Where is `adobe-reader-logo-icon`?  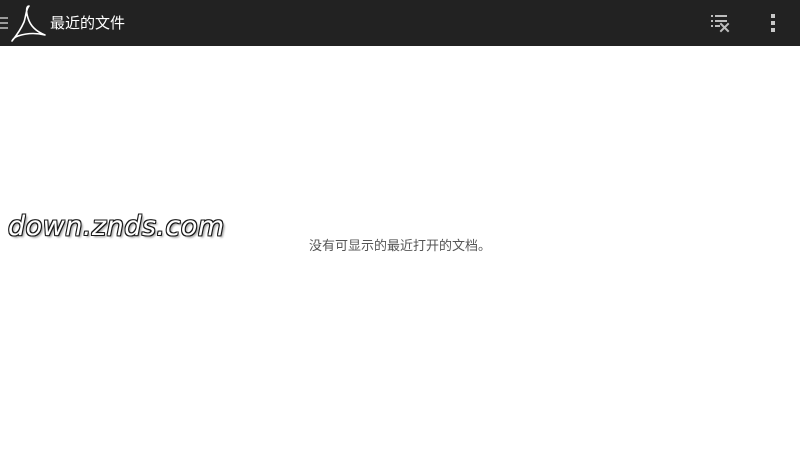
adobe-reader-logo-icon is located at coordinates (28, 23).